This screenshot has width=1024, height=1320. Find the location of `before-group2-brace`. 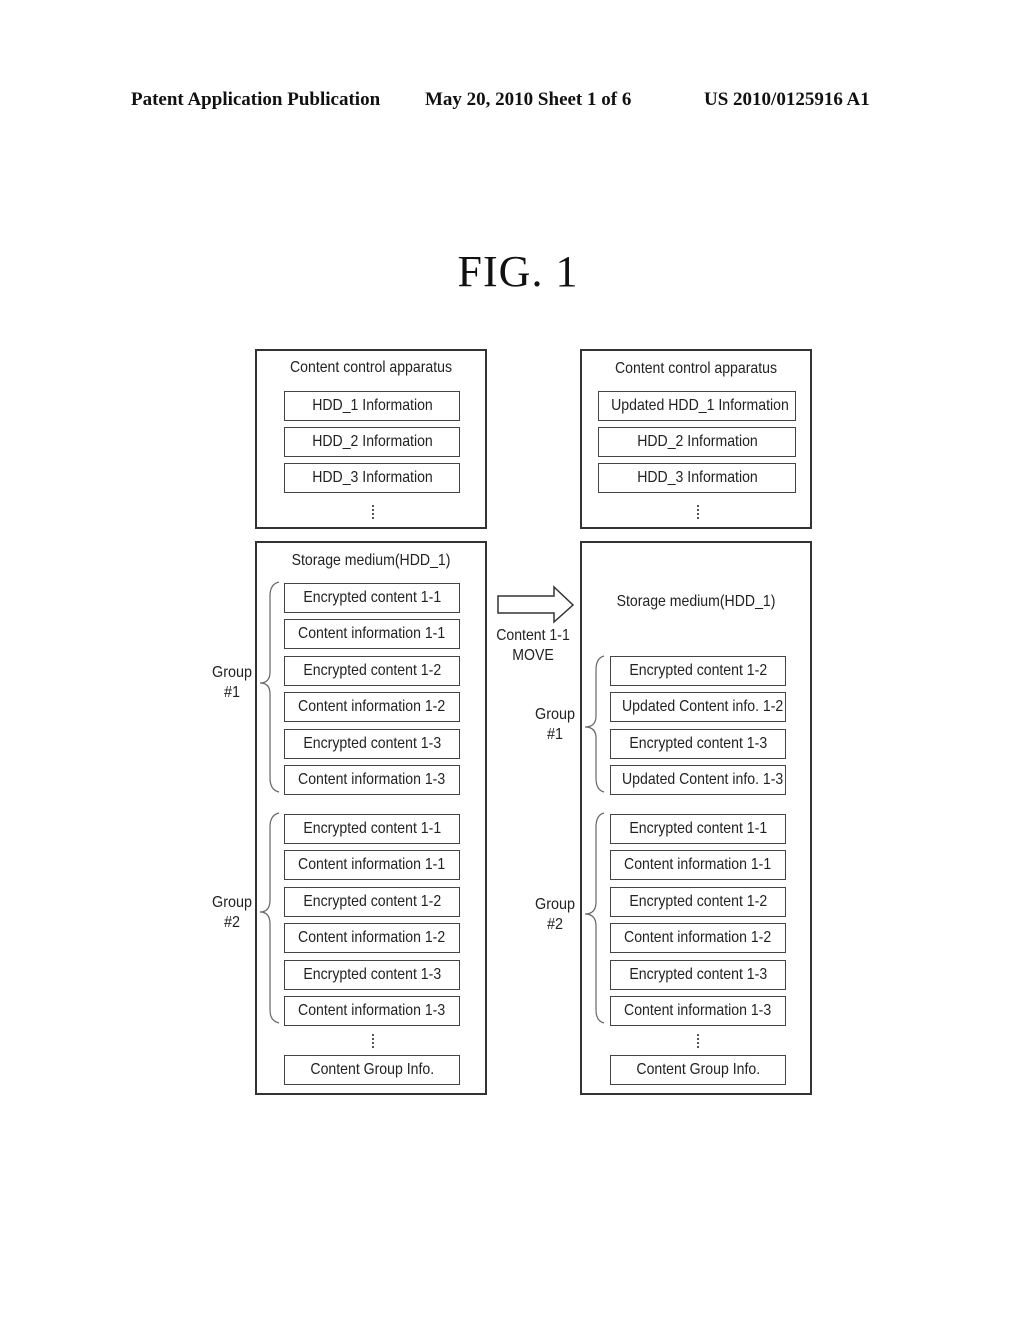

before-group2-brace is located at coordinates (269, 918).